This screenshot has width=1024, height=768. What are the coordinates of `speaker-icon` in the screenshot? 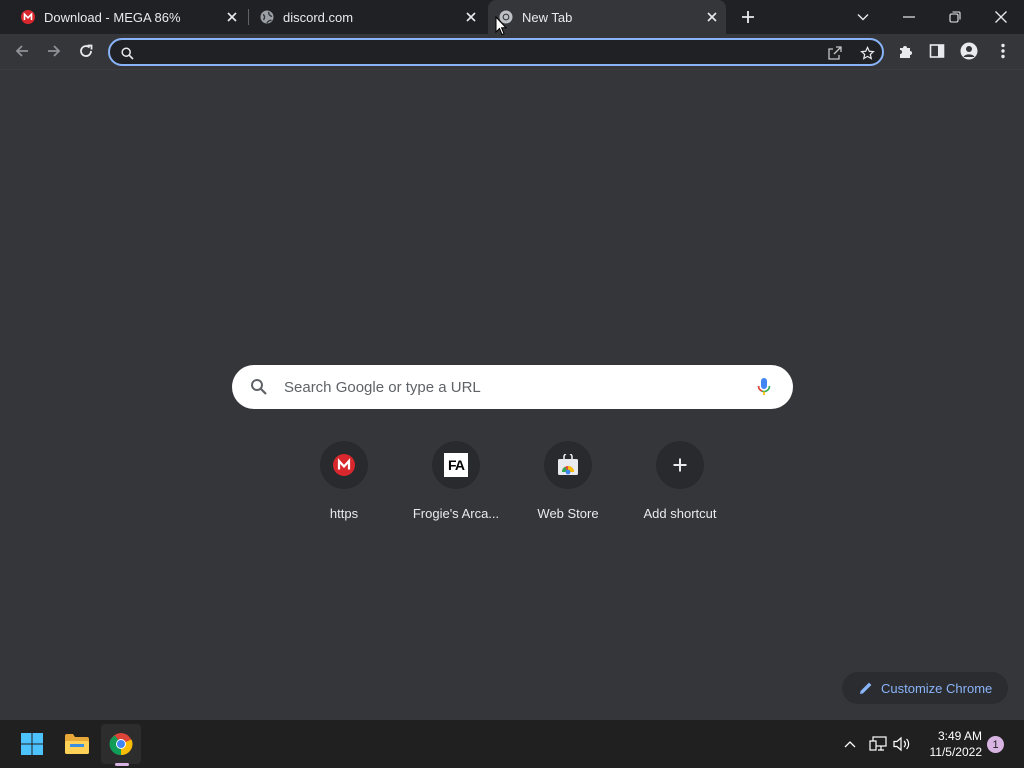 It's located at (901, 744).